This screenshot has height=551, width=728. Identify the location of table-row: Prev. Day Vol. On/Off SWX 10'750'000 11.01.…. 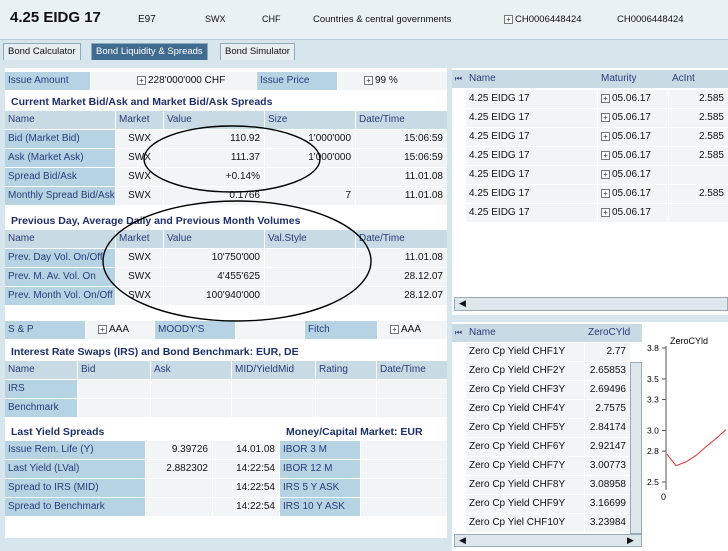
(226, 258).